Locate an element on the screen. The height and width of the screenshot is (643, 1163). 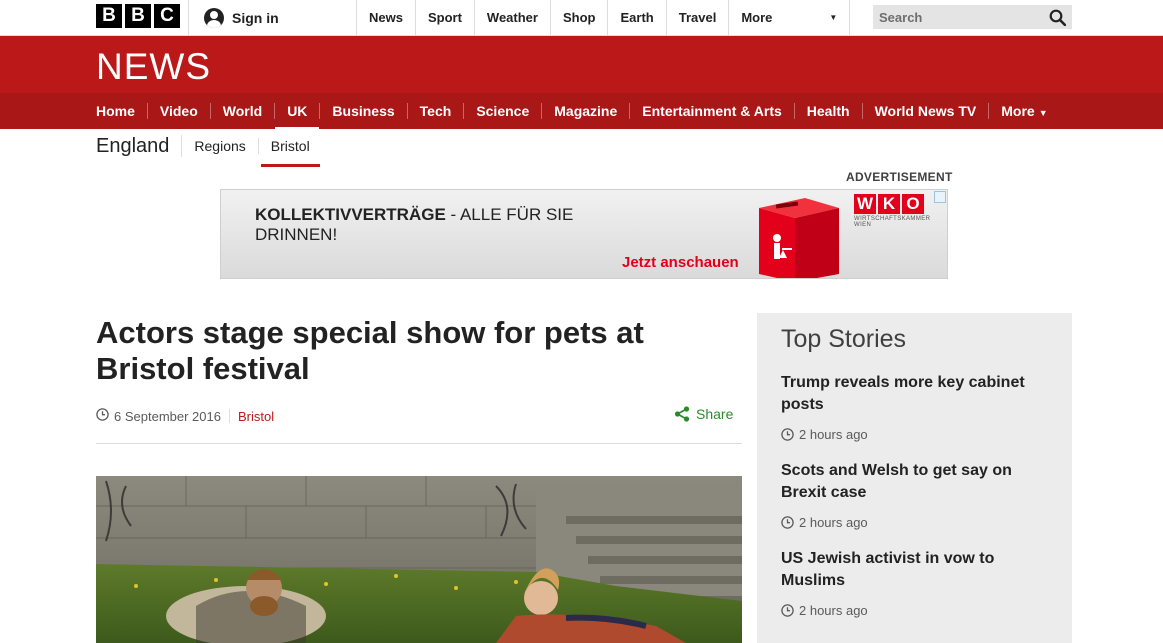
global-nav-weather: Weather is located at coordinates (511, 17).